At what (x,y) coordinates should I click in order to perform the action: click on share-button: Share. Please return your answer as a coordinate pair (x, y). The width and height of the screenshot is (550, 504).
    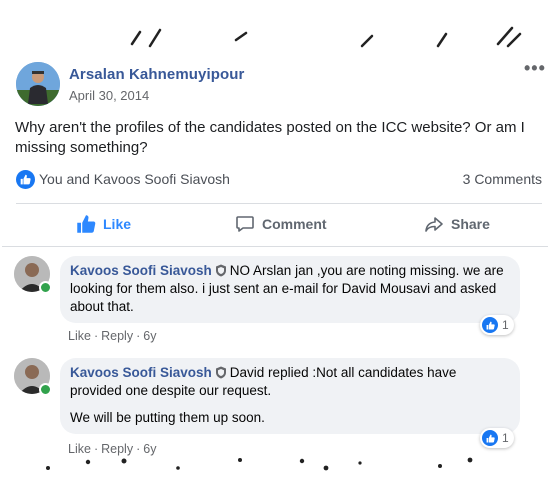
    Looking at the image, I should click on (457, 224).